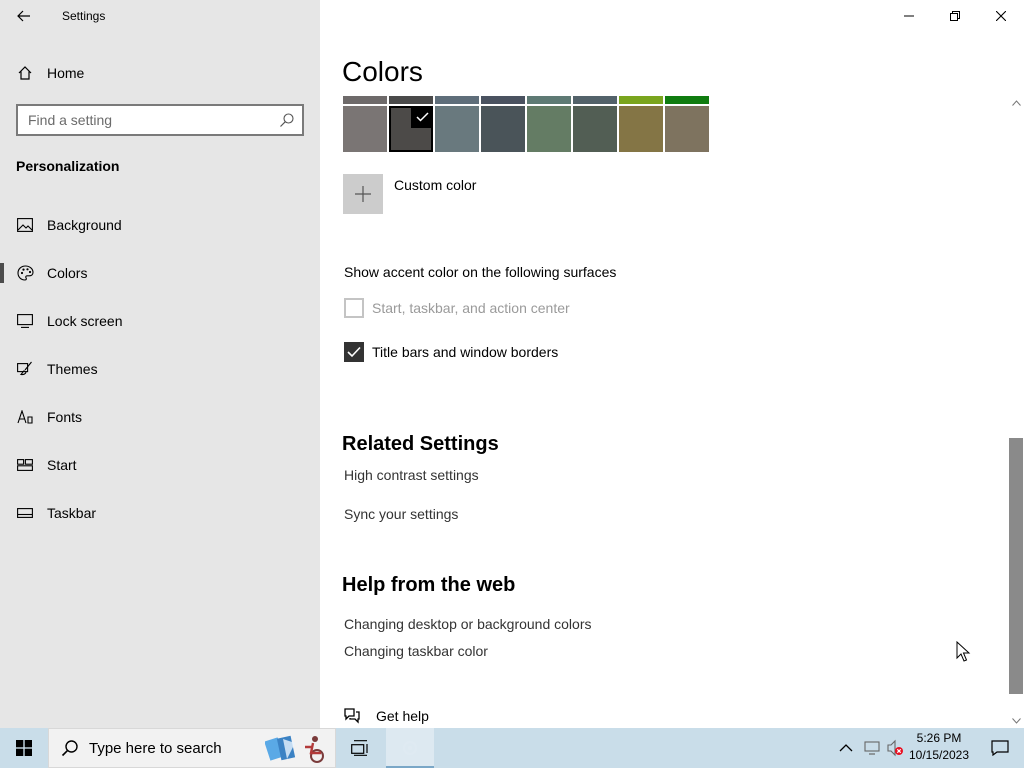  I want to click on windows-logo-icon, so click(24, 748).